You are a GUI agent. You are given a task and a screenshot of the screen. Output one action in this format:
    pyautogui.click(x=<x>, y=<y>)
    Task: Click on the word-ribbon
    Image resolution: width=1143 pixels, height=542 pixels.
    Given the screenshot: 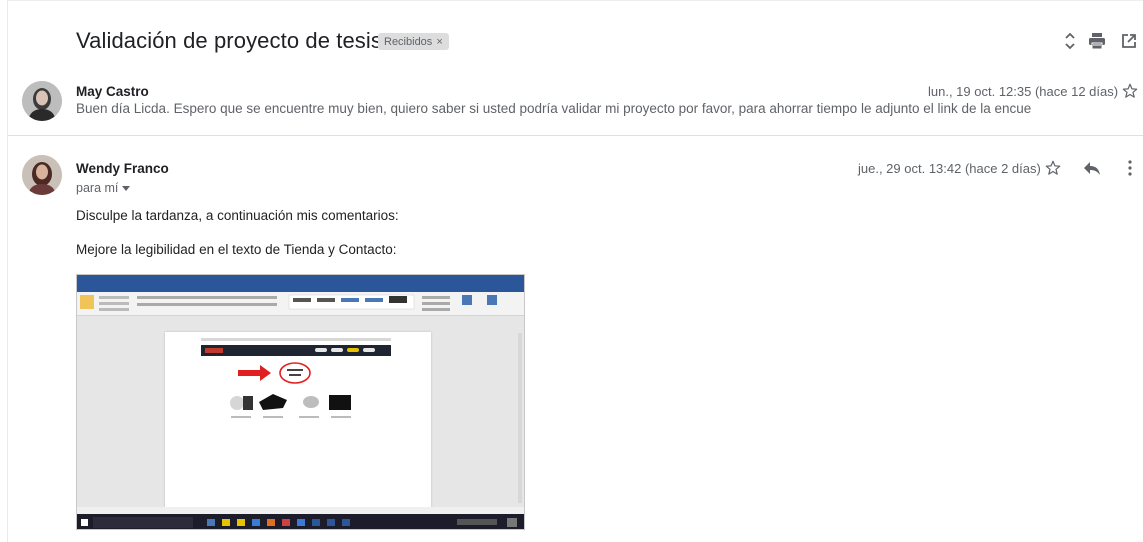 What is the action you would take?
    pyautogui.click(x=300, y=304)
    